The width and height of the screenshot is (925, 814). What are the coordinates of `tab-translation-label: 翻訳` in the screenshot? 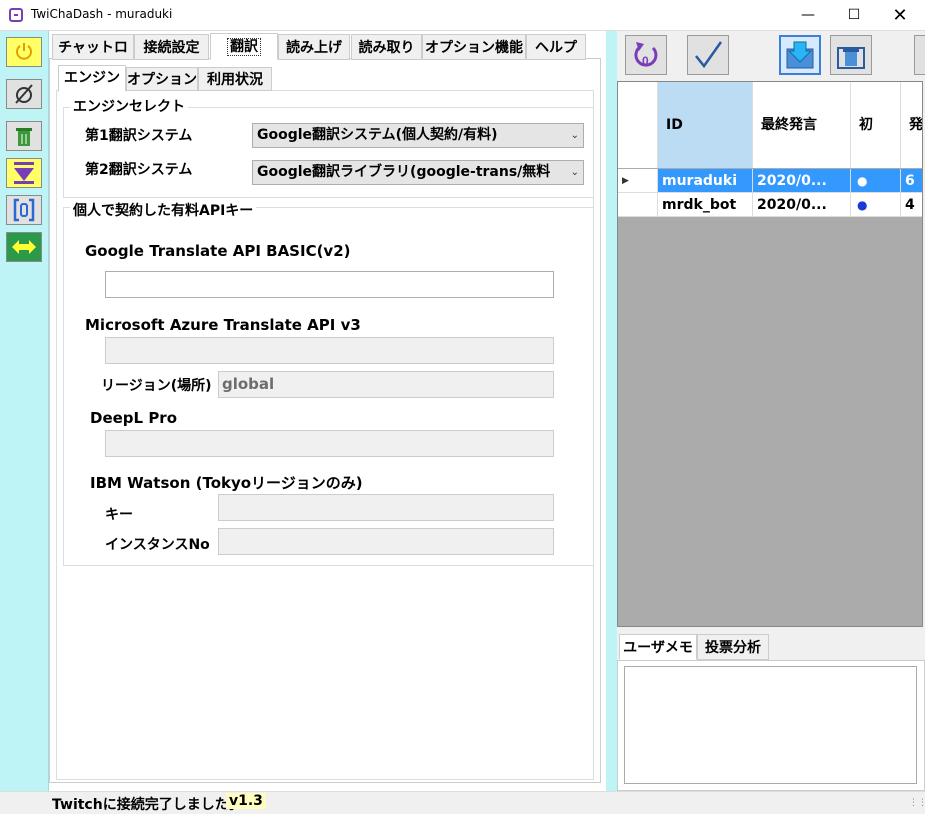 It's located at (244, 47).